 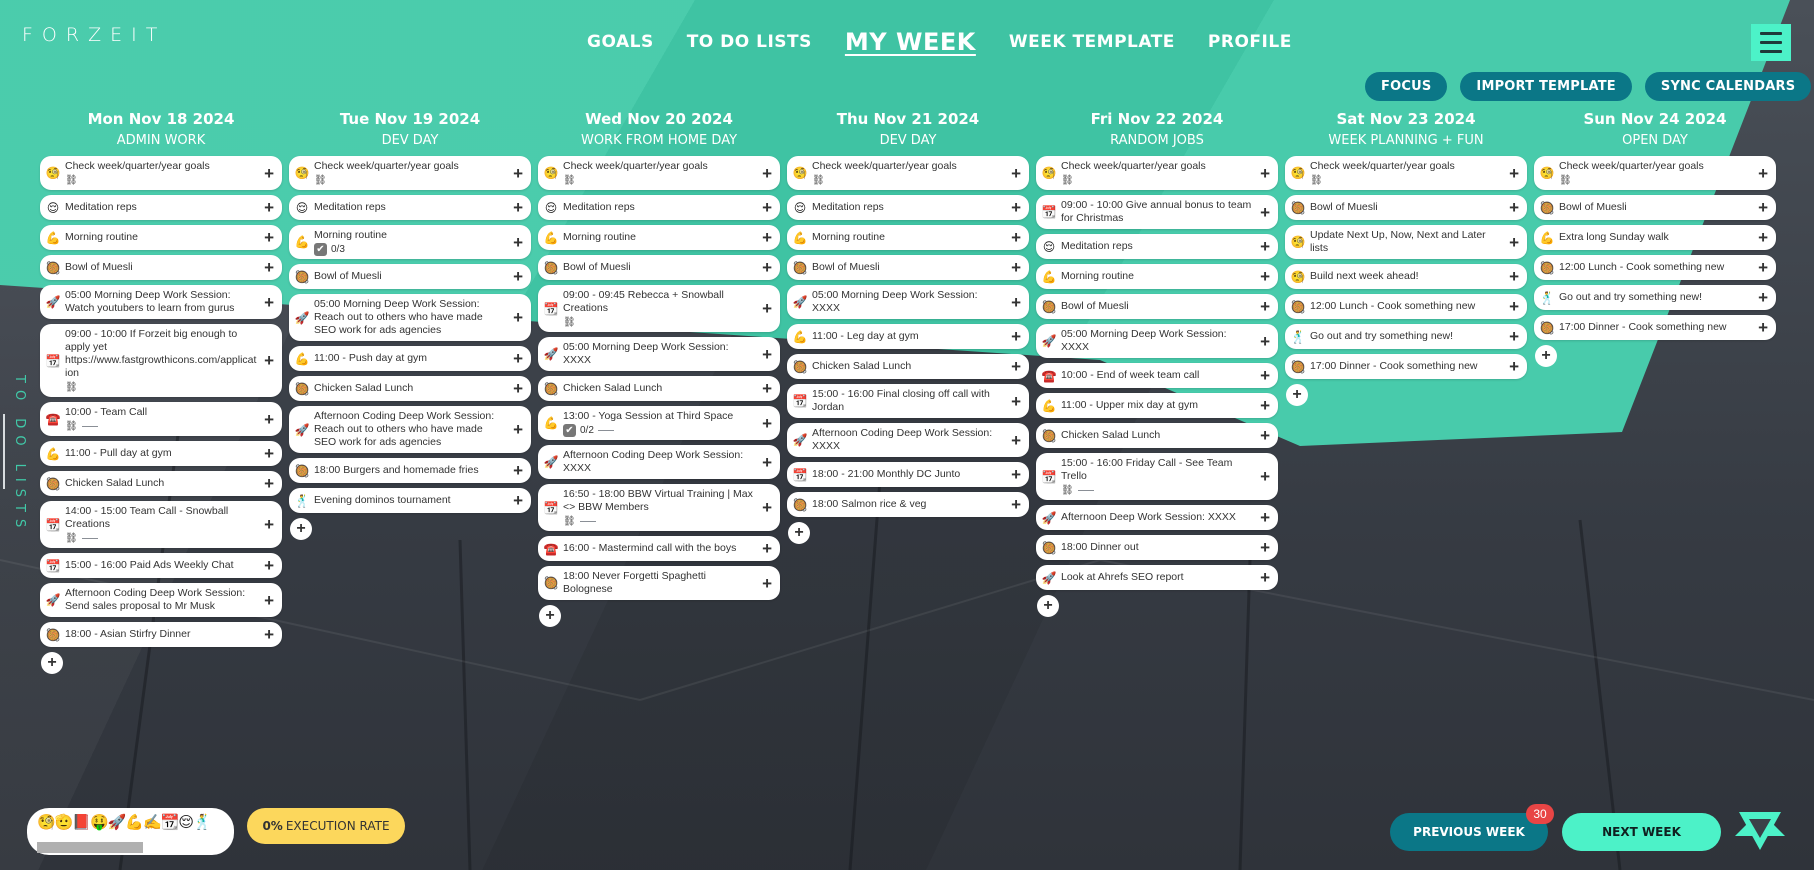 I want to click on checklist-icon: ✔, so click(x=569, y=430).